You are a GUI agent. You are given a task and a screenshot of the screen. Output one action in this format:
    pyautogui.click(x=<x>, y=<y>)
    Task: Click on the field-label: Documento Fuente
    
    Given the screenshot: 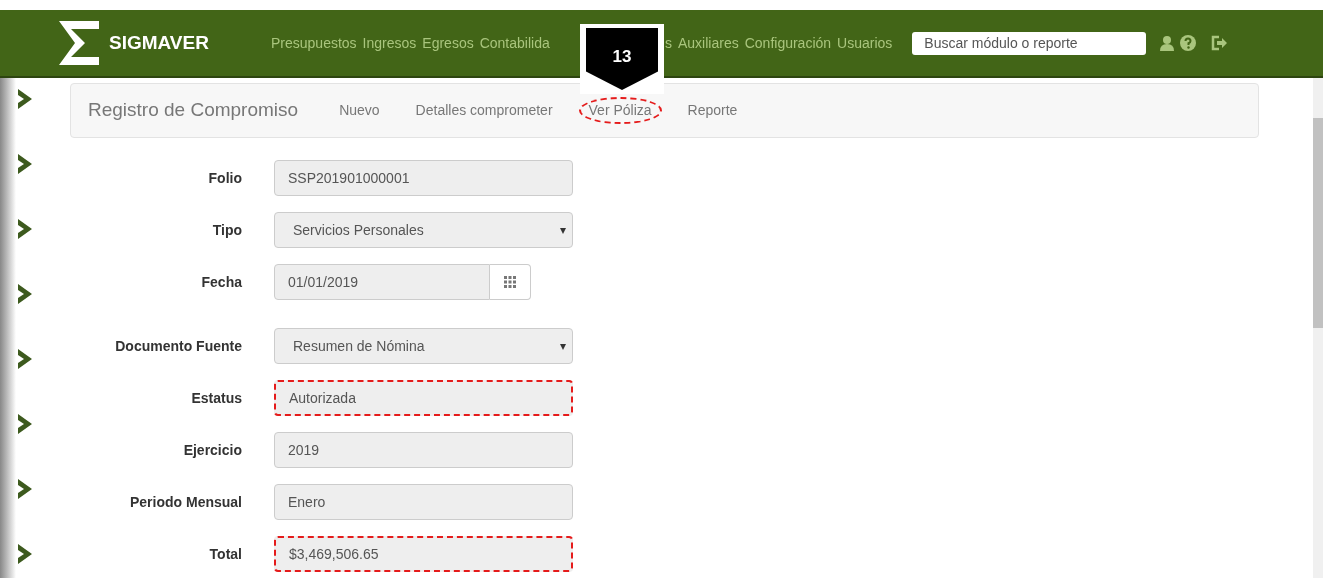 What is the action you would take?
    pyautogui.click(x=178, y=346)
    